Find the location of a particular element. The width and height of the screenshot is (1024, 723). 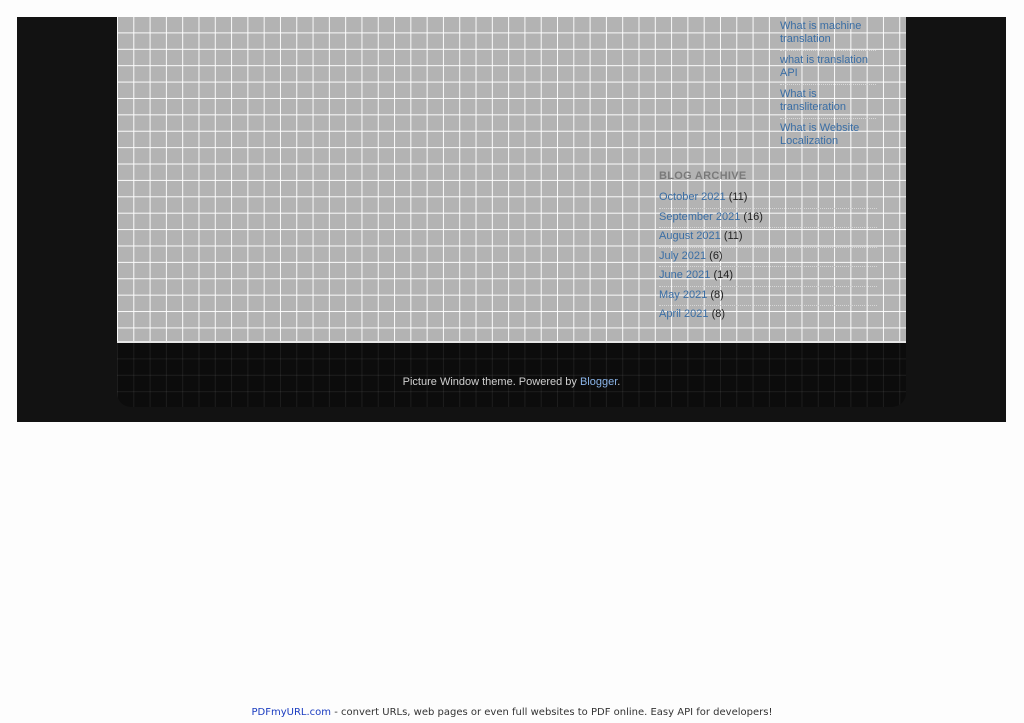

archive-month-link: April 2021 is located at coordinates (684, 314).